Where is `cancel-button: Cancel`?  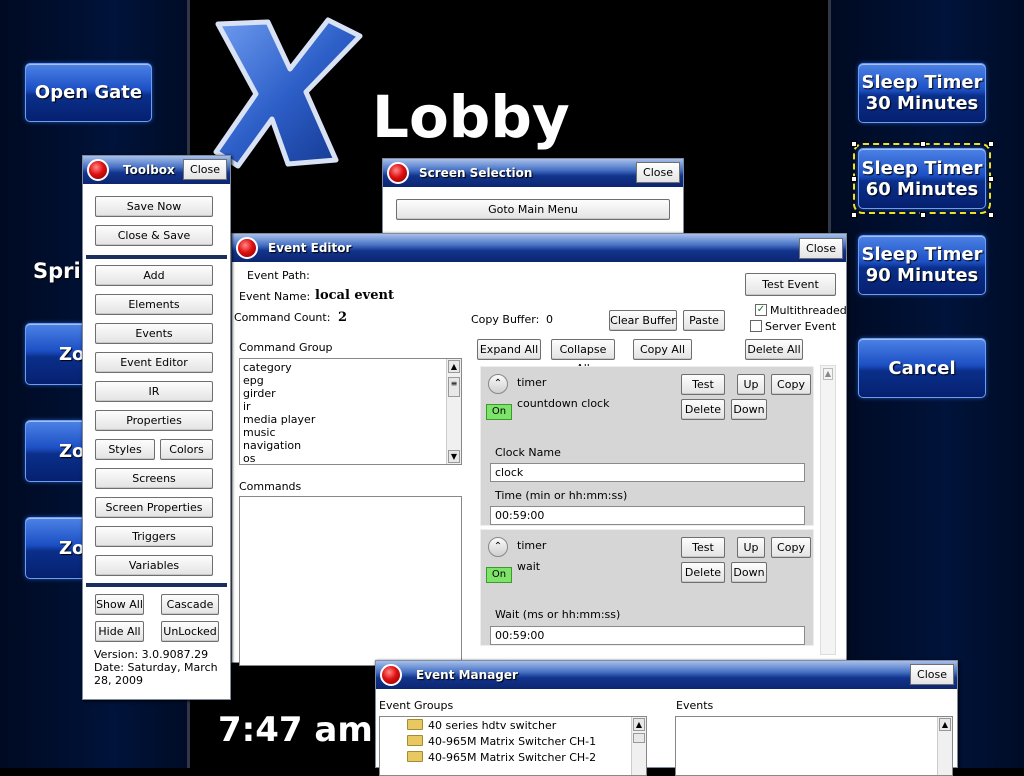
cancel-button: Cancel is located at coordinates (922, 368).